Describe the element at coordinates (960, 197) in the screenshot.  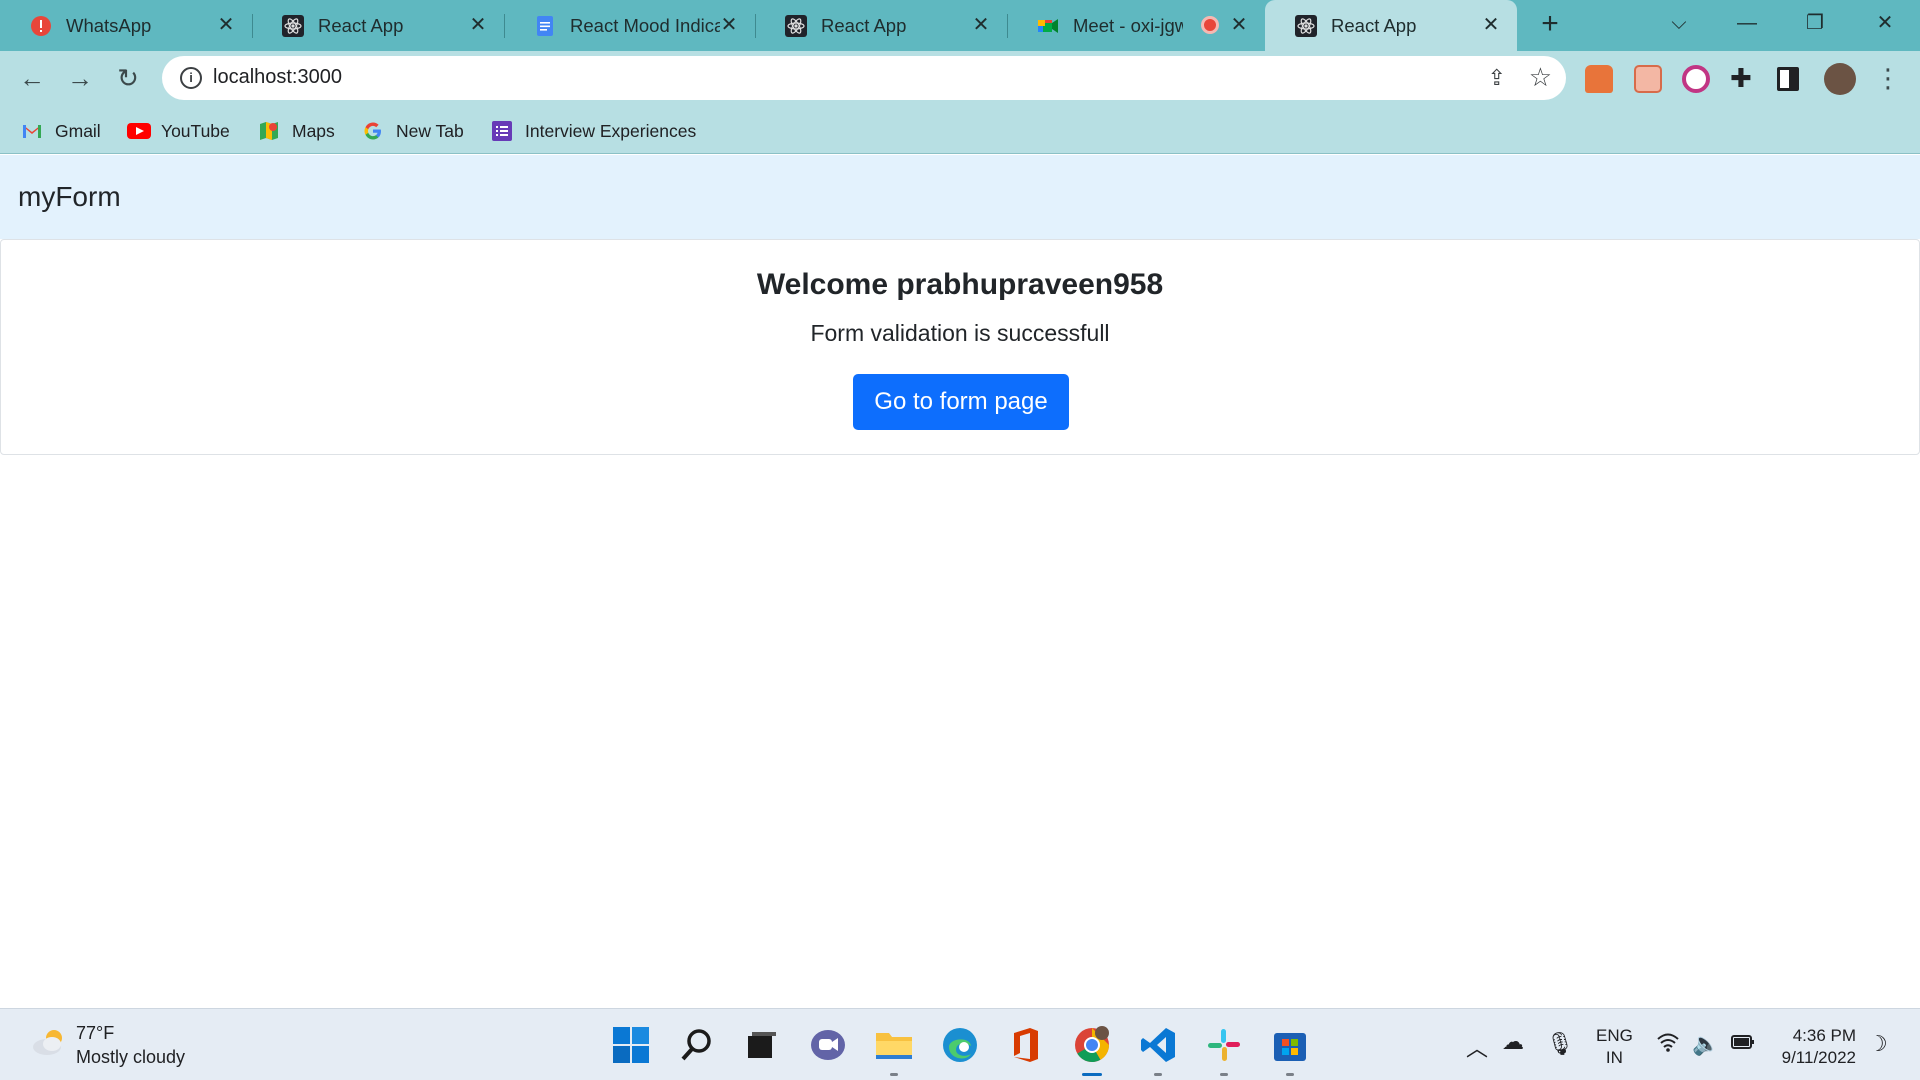
I see `app-navbar: myForm` at that location.